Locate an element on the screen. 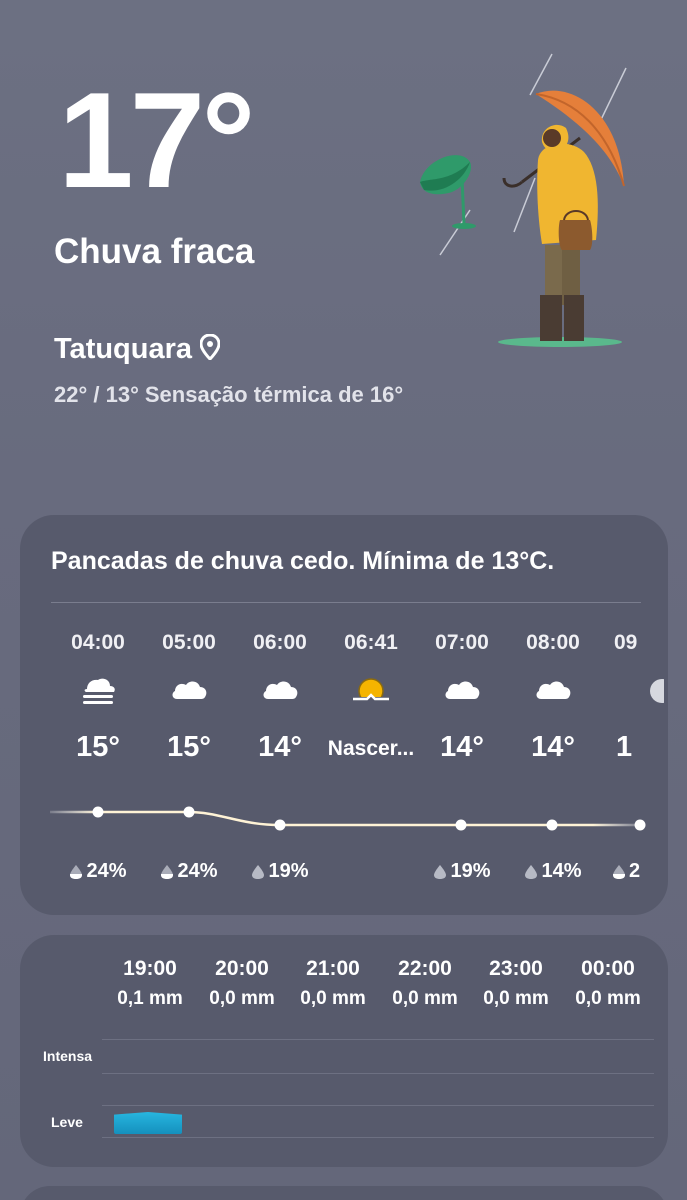  rain-intensity-bar is located at coordinates (148, 1123).